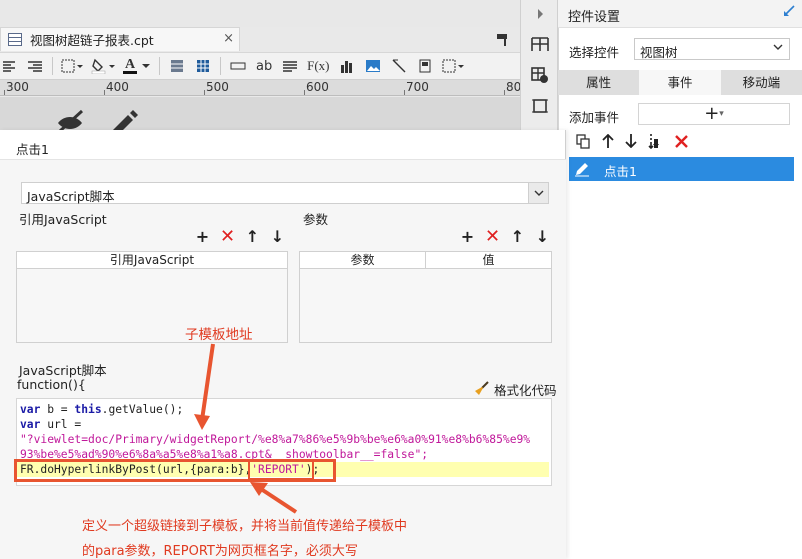 Image resolution: width=802 pixels, height=559 pixels. Describe the element at coordinates (142, 409) in the screenshot. I see `code-token: .getValue();` at that location.